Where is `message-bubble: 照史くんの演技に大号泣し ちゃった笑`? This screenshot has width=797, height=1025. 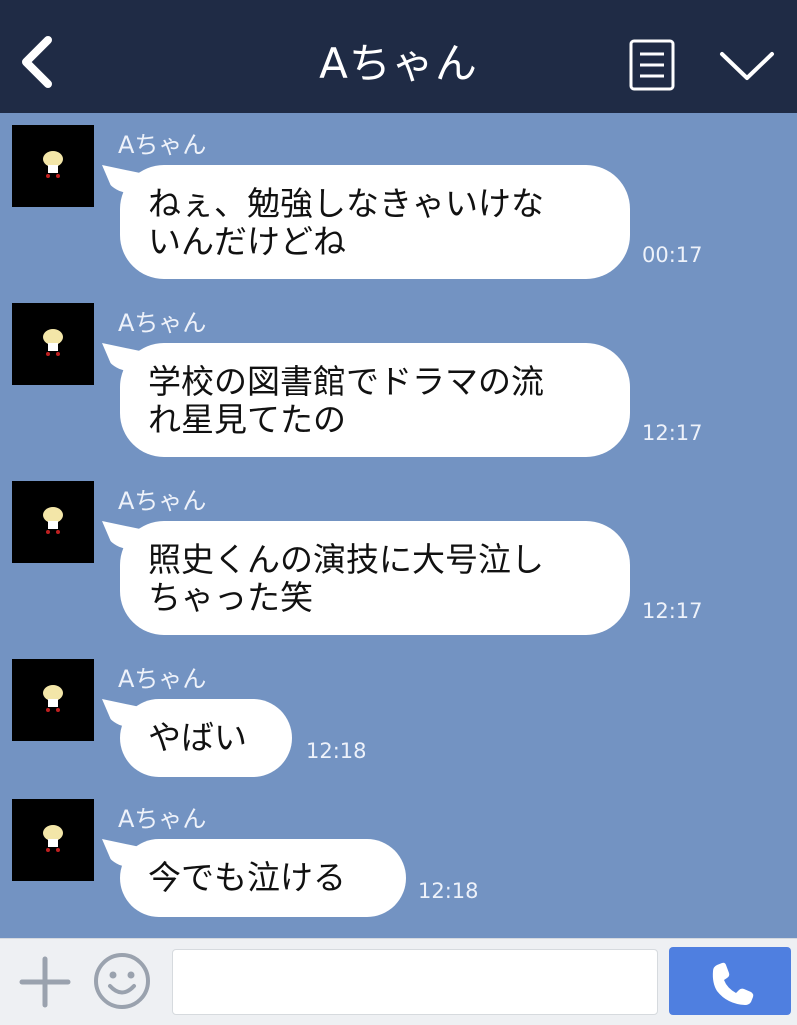 message-bubble: 照史くんの演技に大号泣し ちゃった笑 is located at coordinates (375, 578).